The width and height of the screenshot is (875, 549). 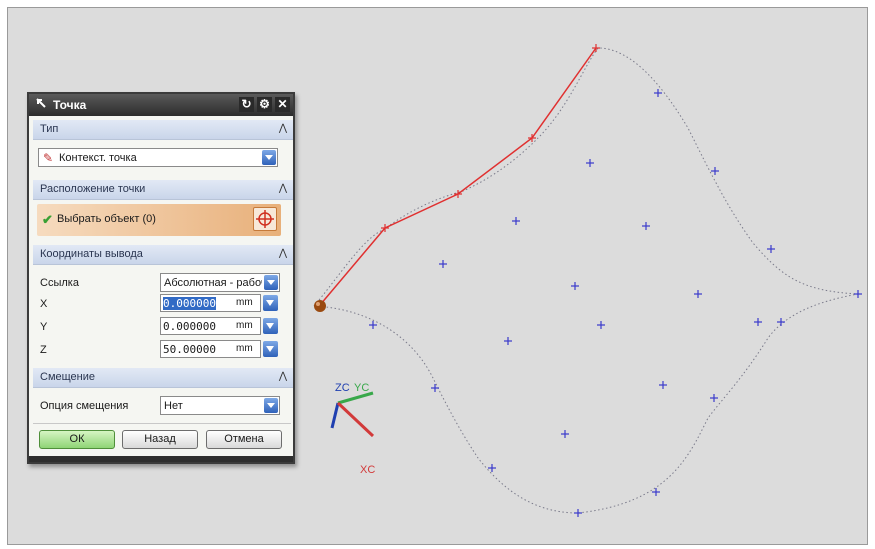 What do you see at coordinates (98, 158) in the screenshot?
I see `type-value: Контекст. точка` at bounding box center [98, 158].